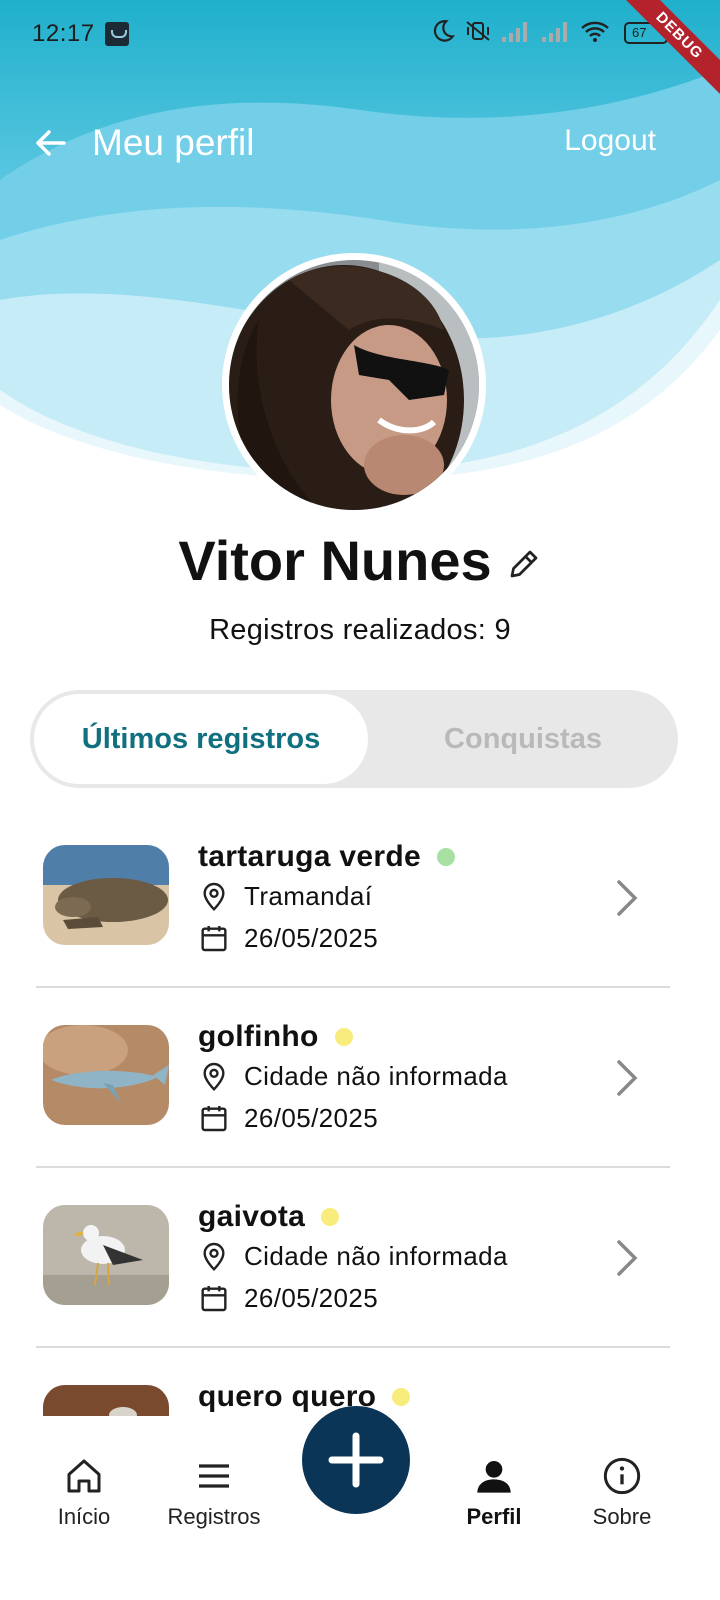 The height and width of the screenshot is (1600, 720). Describe the element at coordinates (514, 32) in the screenshot. I see `signal-icon` at that location.